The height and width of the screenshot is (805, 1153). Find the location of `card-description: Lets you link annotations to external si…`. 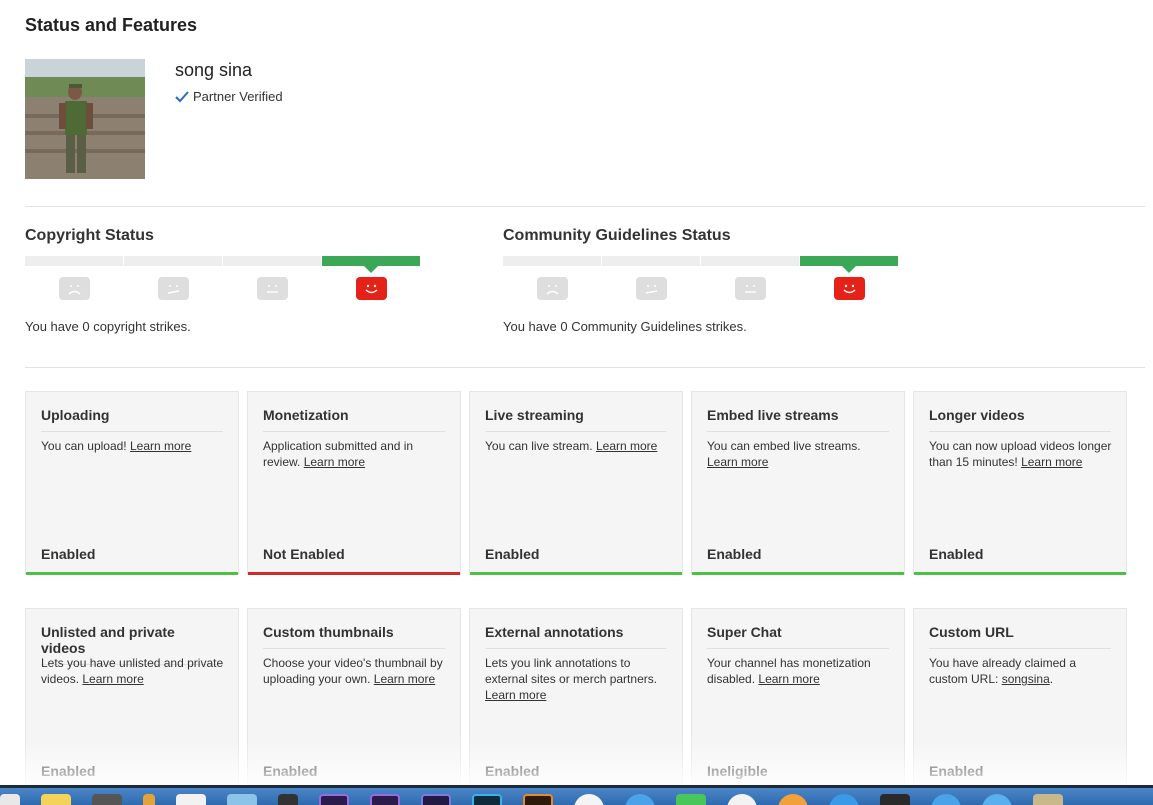

card-description: Lets you link annotations to external si… is located at coordinates (571, 679).